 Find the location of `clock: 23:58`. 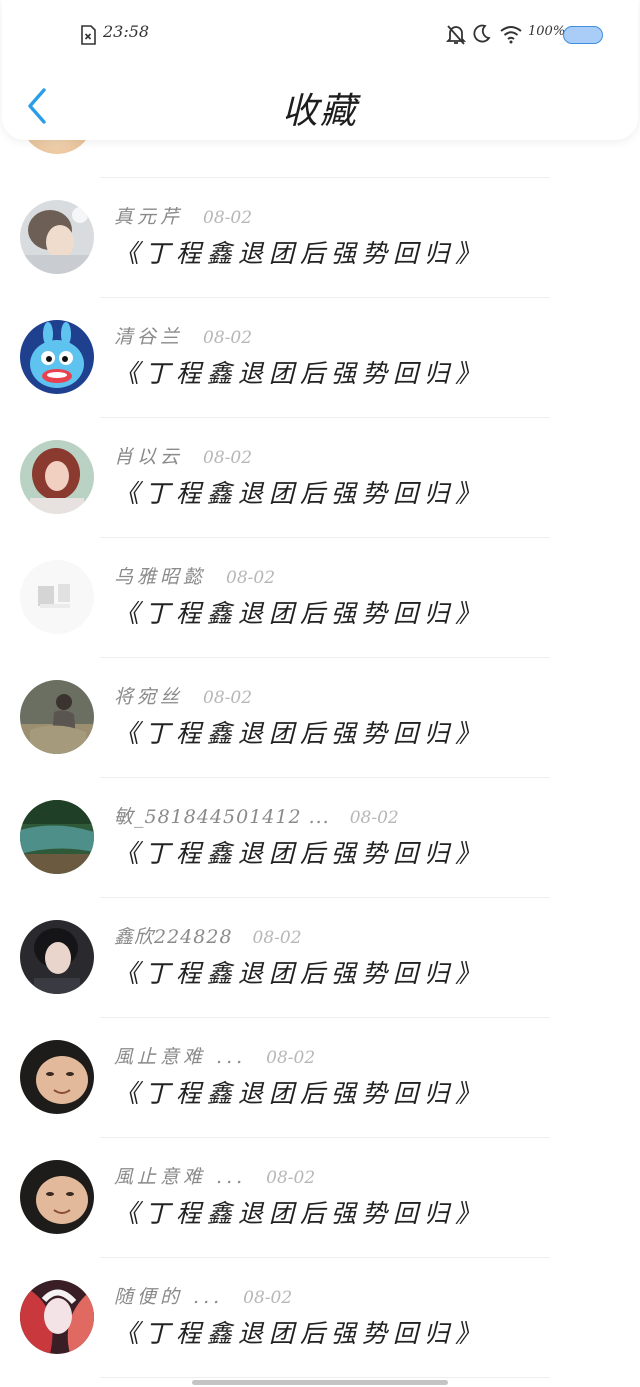

clock: 23:58 is located at coordinates (126, 31).